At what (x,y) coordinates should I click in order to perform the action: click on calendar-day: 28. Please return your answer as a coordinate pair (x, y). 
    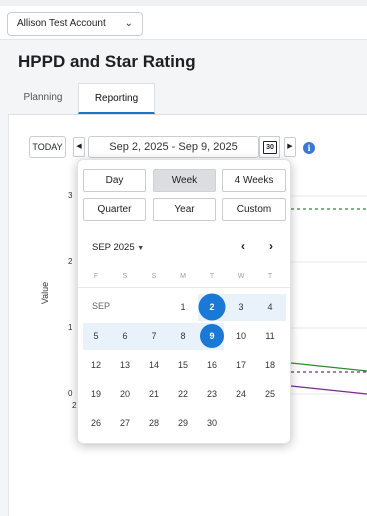
    Looking at the image, I should click on (154, 423).